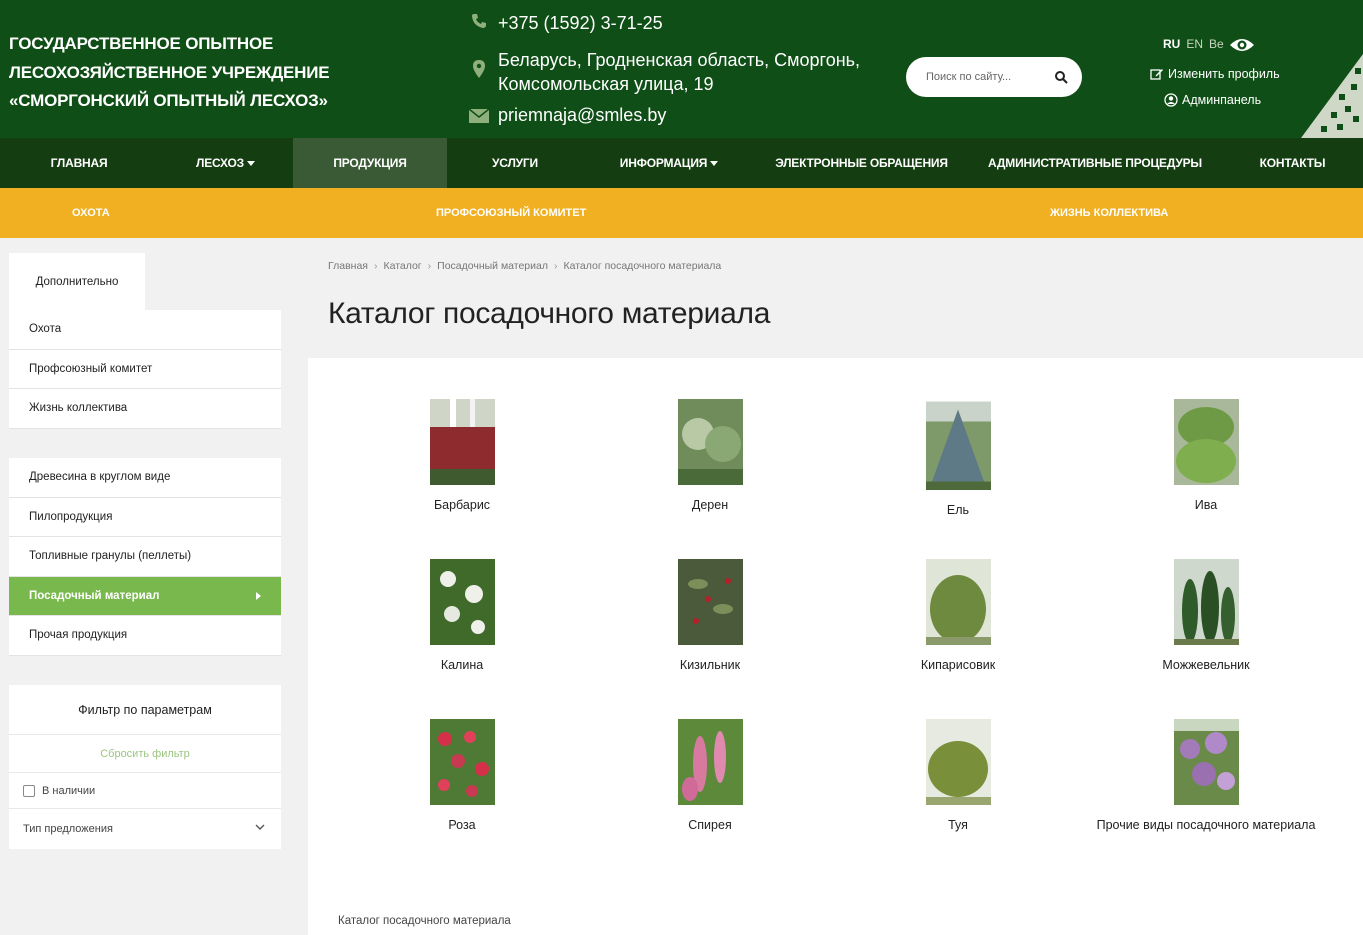  Describe the element at coordinates (1292, 163) in the screenshot. I see `nav-contacts: Контакты` at that location.